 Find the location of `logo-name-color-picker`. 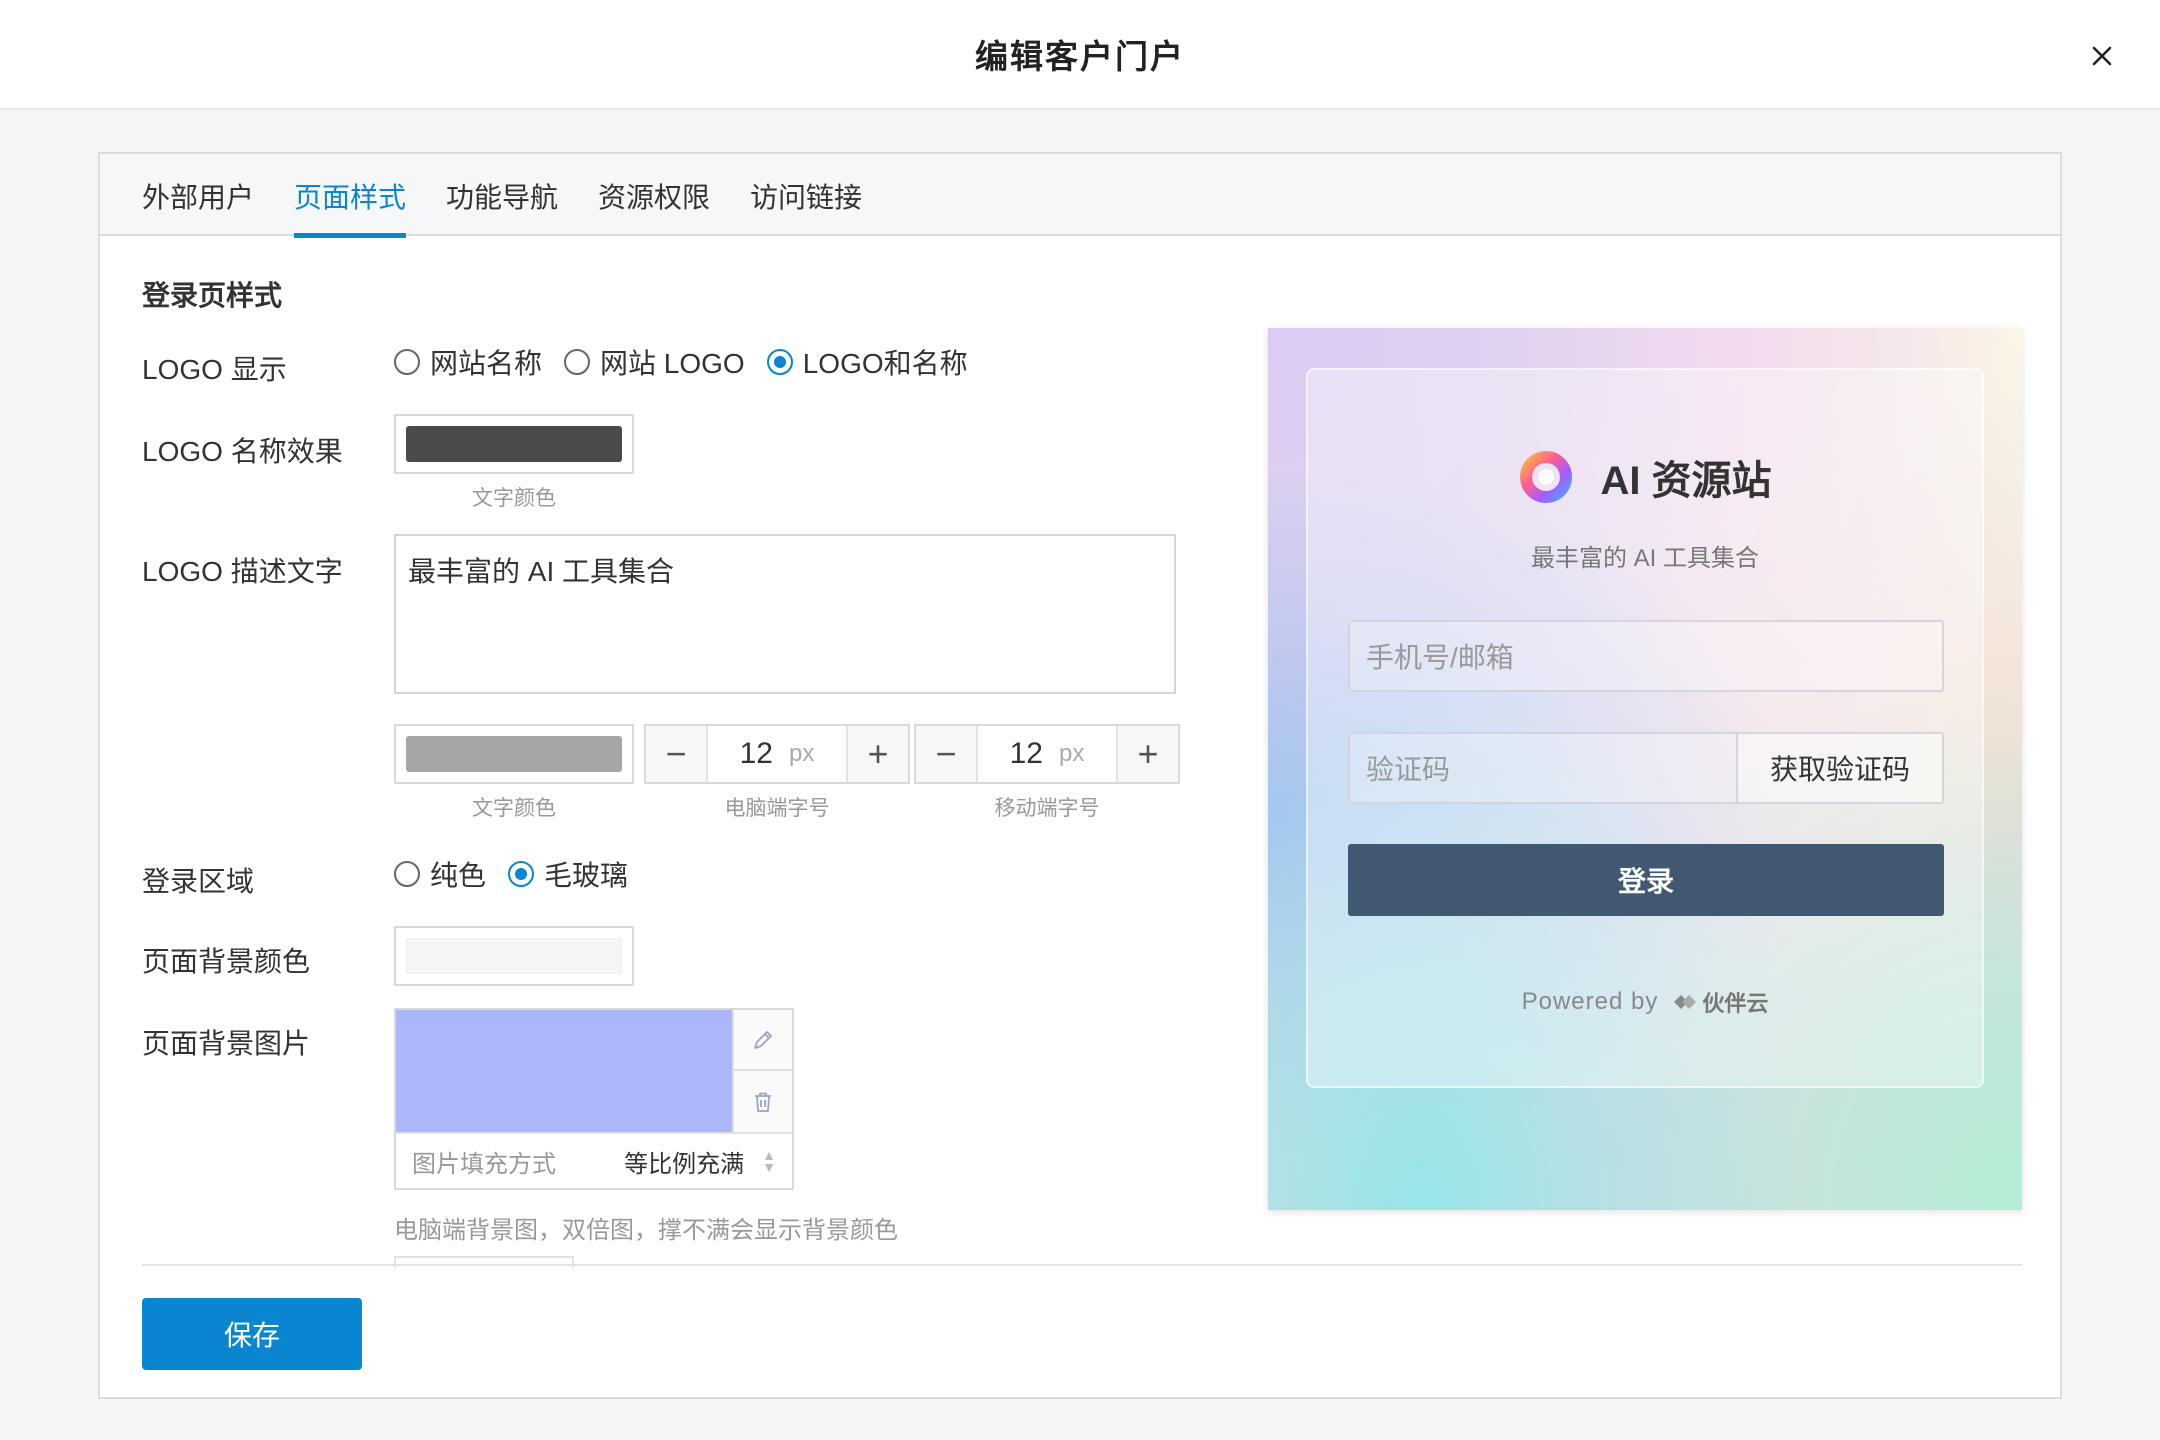

logo-name-color-picker is located at coordinates (514, 444).